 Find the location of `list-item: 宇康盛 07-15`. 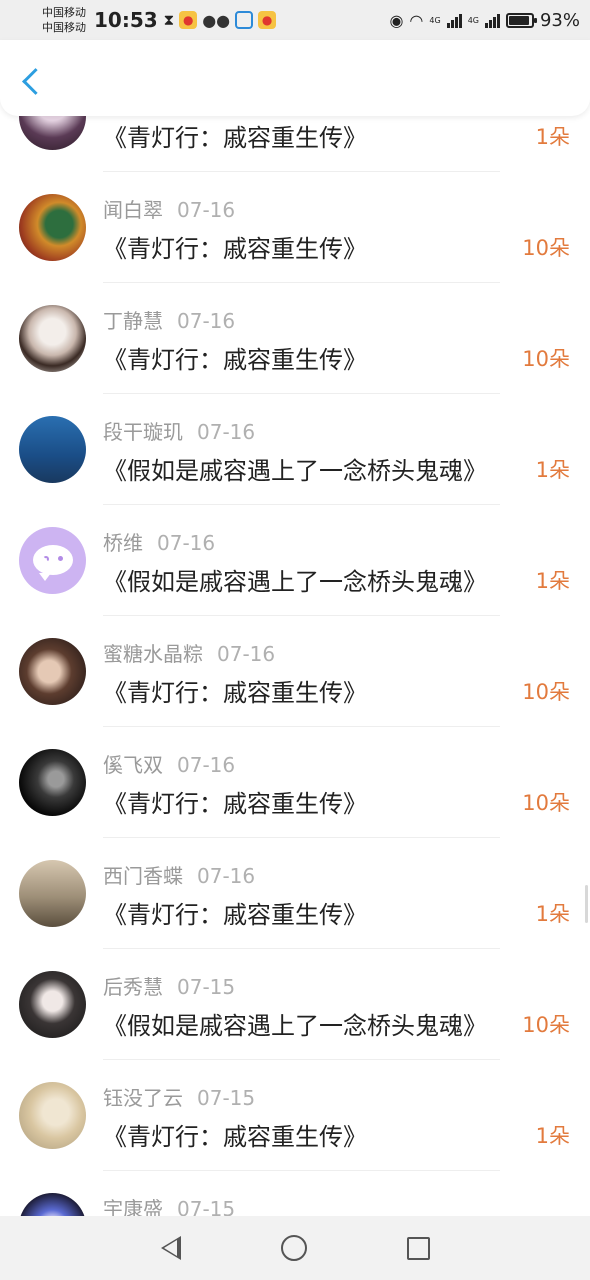

list-item: 宇康盛 07-15 is located at coordinates (295, 1193).